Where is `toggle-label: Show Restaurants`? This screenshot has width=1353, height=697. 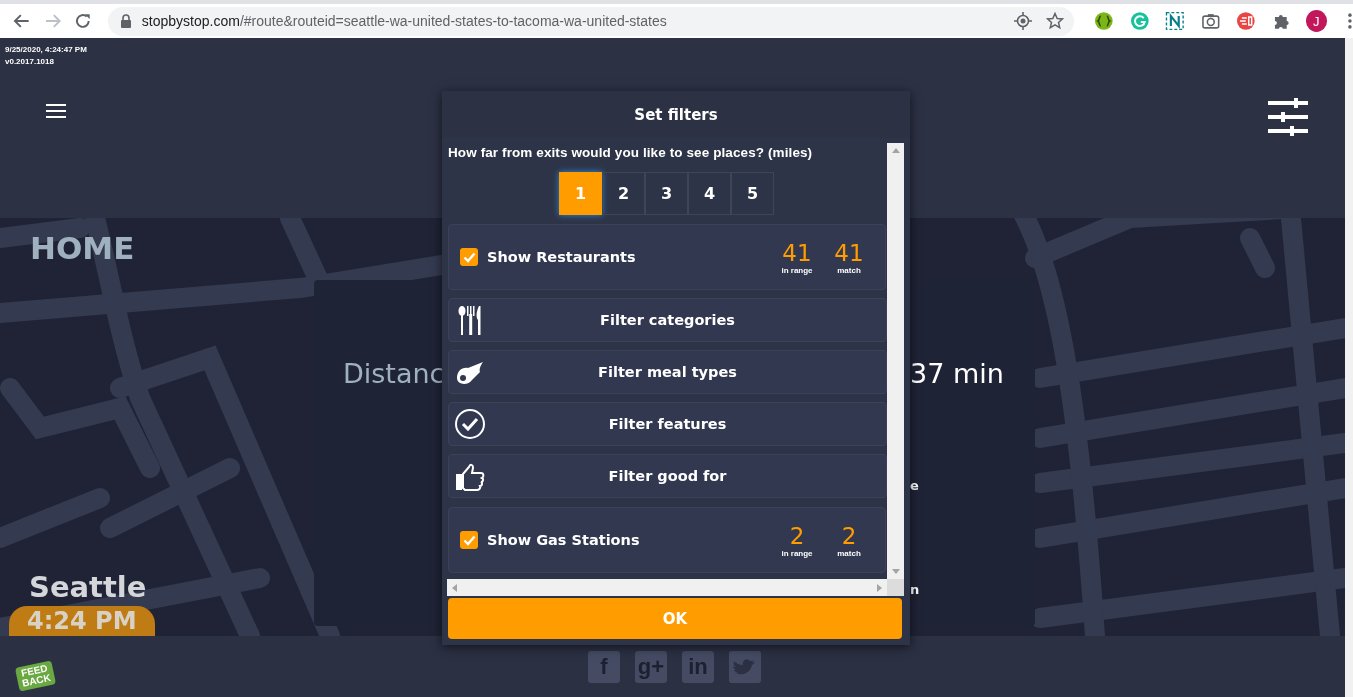 toggle-label: Show Restaurants is located at coordinates (562, 257).